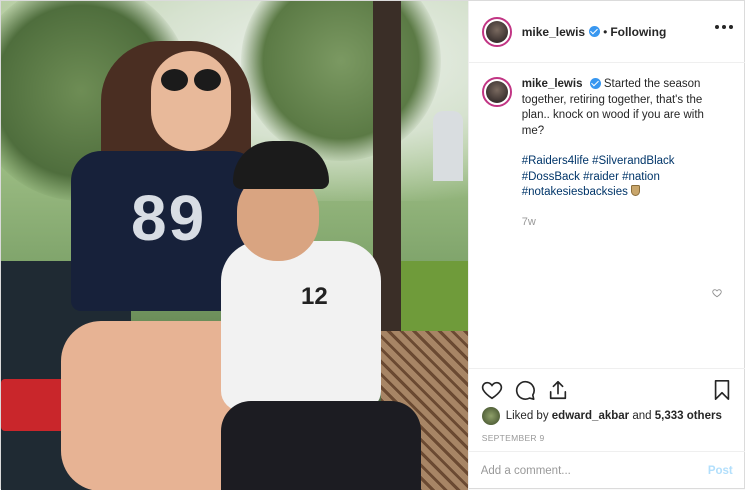 The height and width of the screenshot is (490, 745). I want to click on photo-red-bag, so click(34, 405).